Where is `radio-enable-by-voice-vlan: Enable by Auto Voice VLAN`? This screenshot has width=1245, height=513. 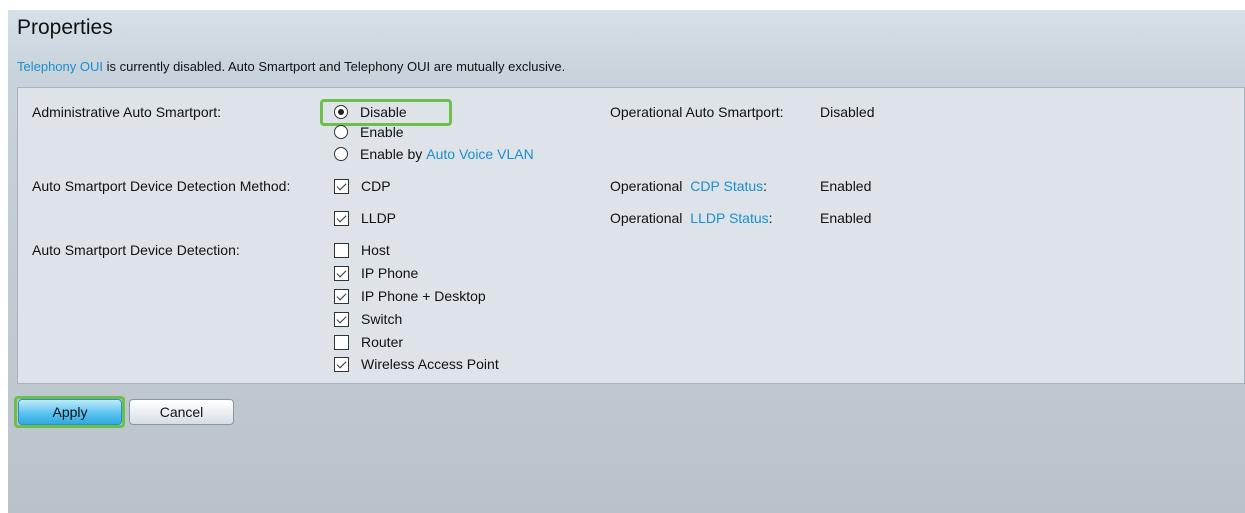
radio-enable-by-voice-vlan: Enable by Auto Voice VLAN is located at coordinates (434, 154).